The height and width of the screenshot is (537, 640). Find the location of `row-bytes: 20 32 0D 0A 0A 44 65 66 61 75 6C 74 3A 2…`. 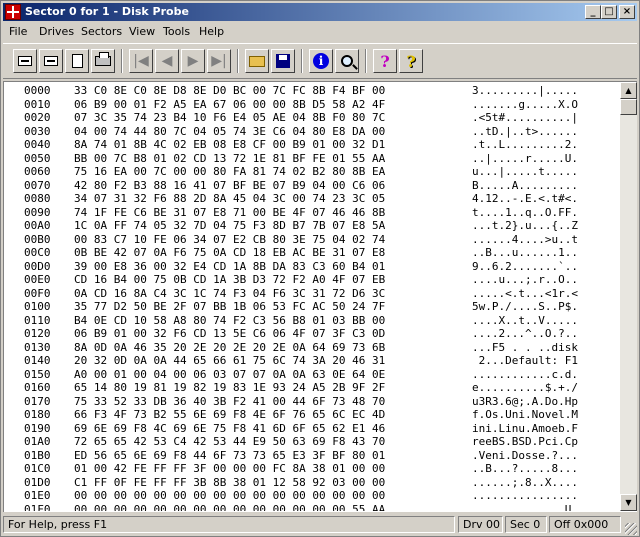

row-bytes: 20 32 0D 0A 0A 44 65 66 61 75 6C 74 3A 2… is located at coordinates (267, 361).